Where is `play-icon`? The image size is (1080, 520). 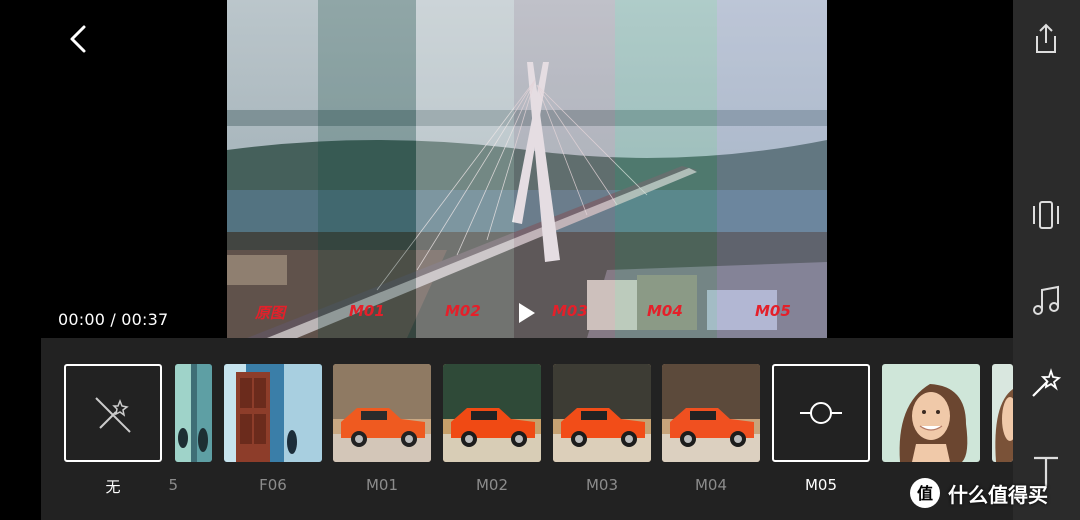 play-icon is located at coordinates (526, 313).